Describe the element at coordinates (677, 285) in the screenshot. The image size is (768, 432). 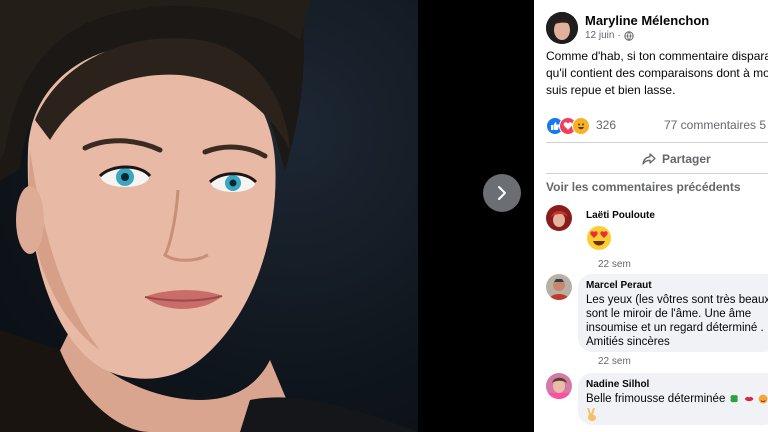
I see `commenter-name: Marcel Peraut` at that location.